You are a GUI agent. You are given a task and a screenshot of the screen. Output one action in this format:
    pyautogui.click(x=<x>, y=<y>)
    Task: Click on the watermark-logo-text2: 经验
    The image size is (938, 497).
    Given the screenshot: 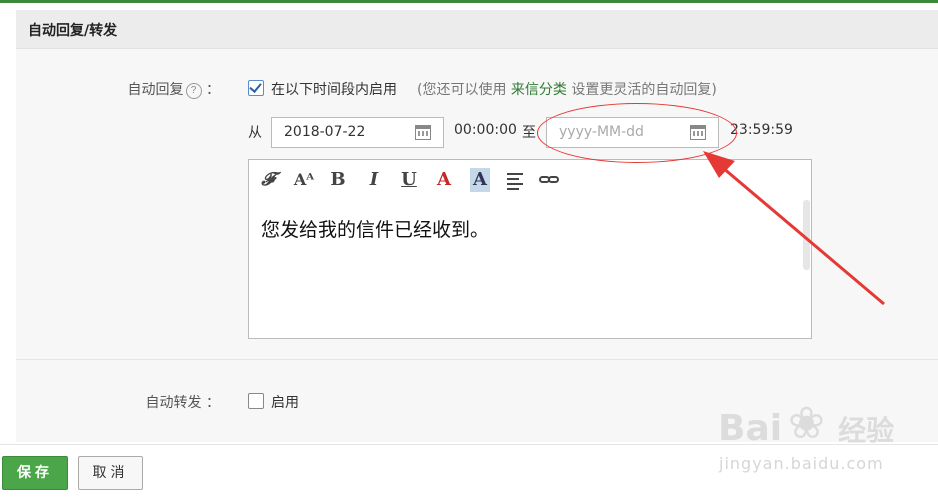 What is the action you would take?
    pyautogui.click(x=866, y=430)
    